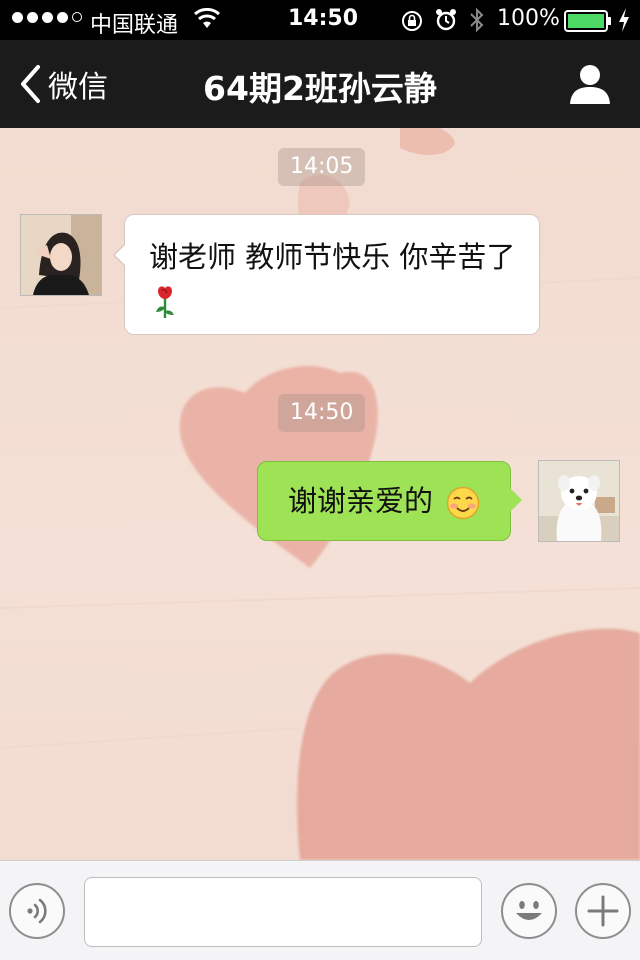 Image resolution: width=640 pixels, height=960 pixels. Describe the element at coordinates (165, 302) in the screenshot. I see `rose-emoji` at that location.